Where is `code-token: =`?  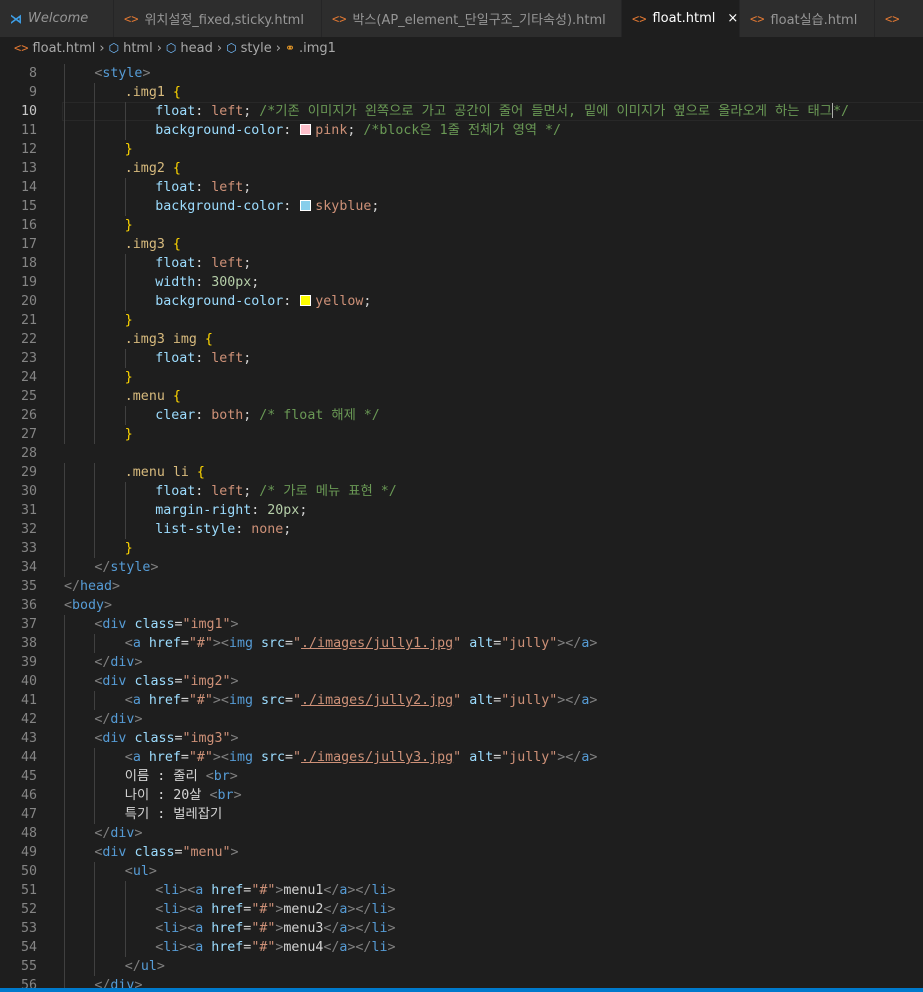
code-token: = is located at coordinates (178, 852).